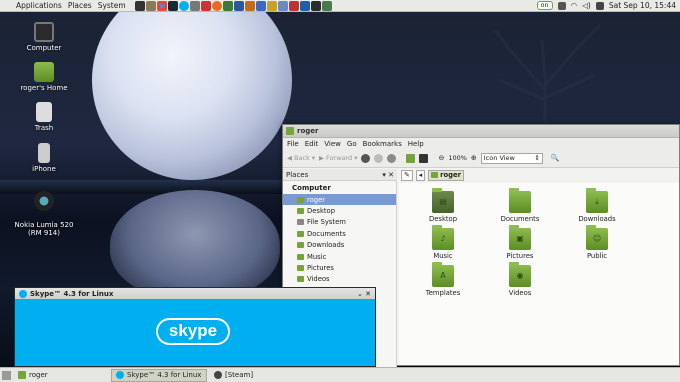 This screenshot has height=382, width=680. I want to click on skype-titlebar: Skype™ 4.3 for Linux ⌄ ✕, so click(195, 293).